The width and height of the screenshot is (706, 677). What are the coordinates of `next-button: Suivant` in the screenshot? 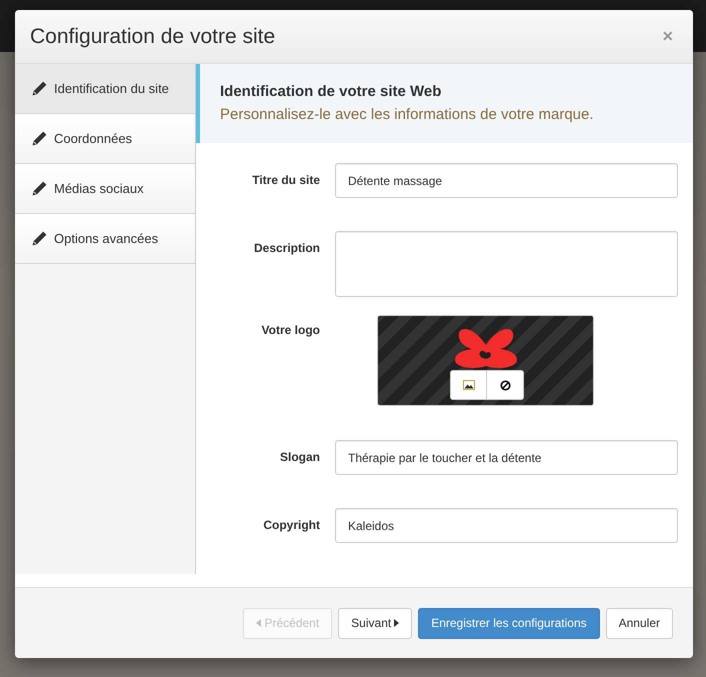 It's located at (375, 623).